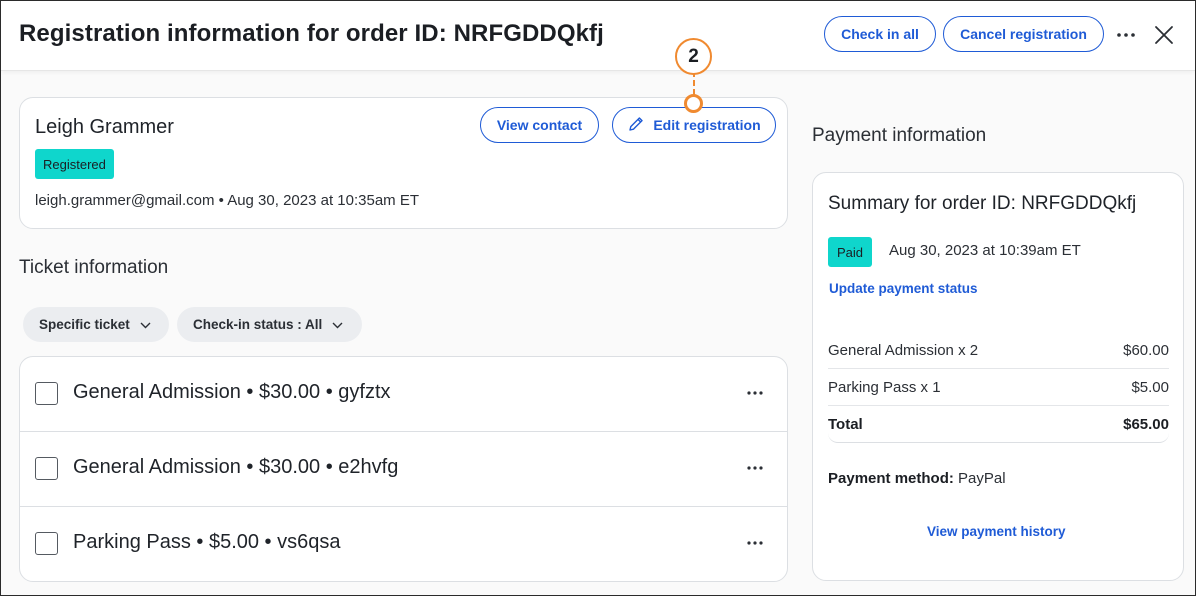 The height and width of the screenshot is (596, 1196). What do you see at coordinates (539, 125) in the screenshot?
I see `view-contact-button: View contact` at bounding box center [539, 125].